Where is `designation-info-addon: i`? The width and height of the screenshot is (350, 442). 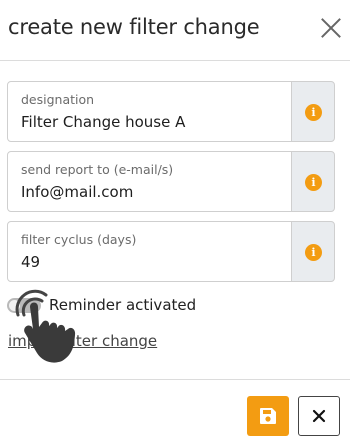
designation-info-addon: i is located at coordinates (313, 111).